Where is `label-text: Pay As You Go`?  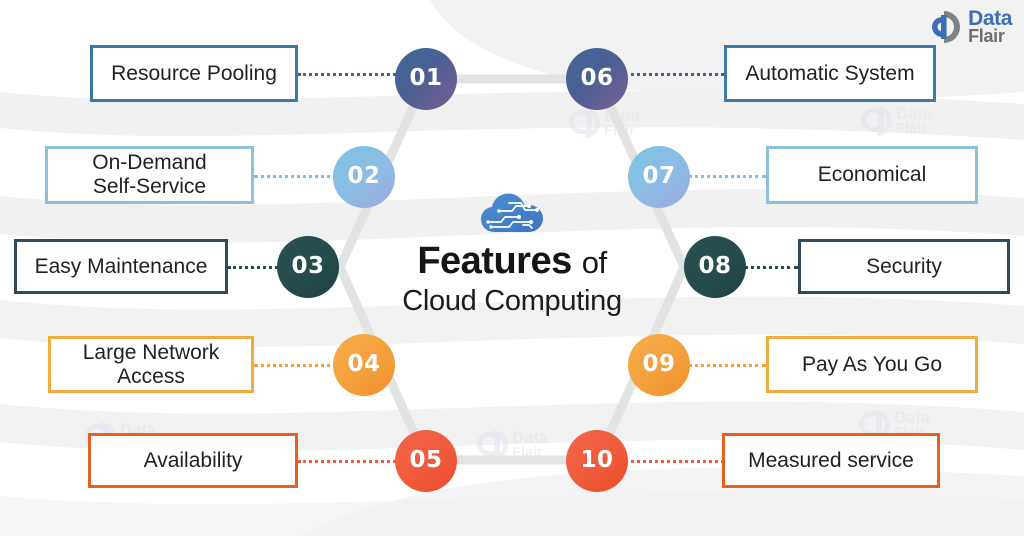 label-text: Pay As You Go is located at coordinates (872, 364).